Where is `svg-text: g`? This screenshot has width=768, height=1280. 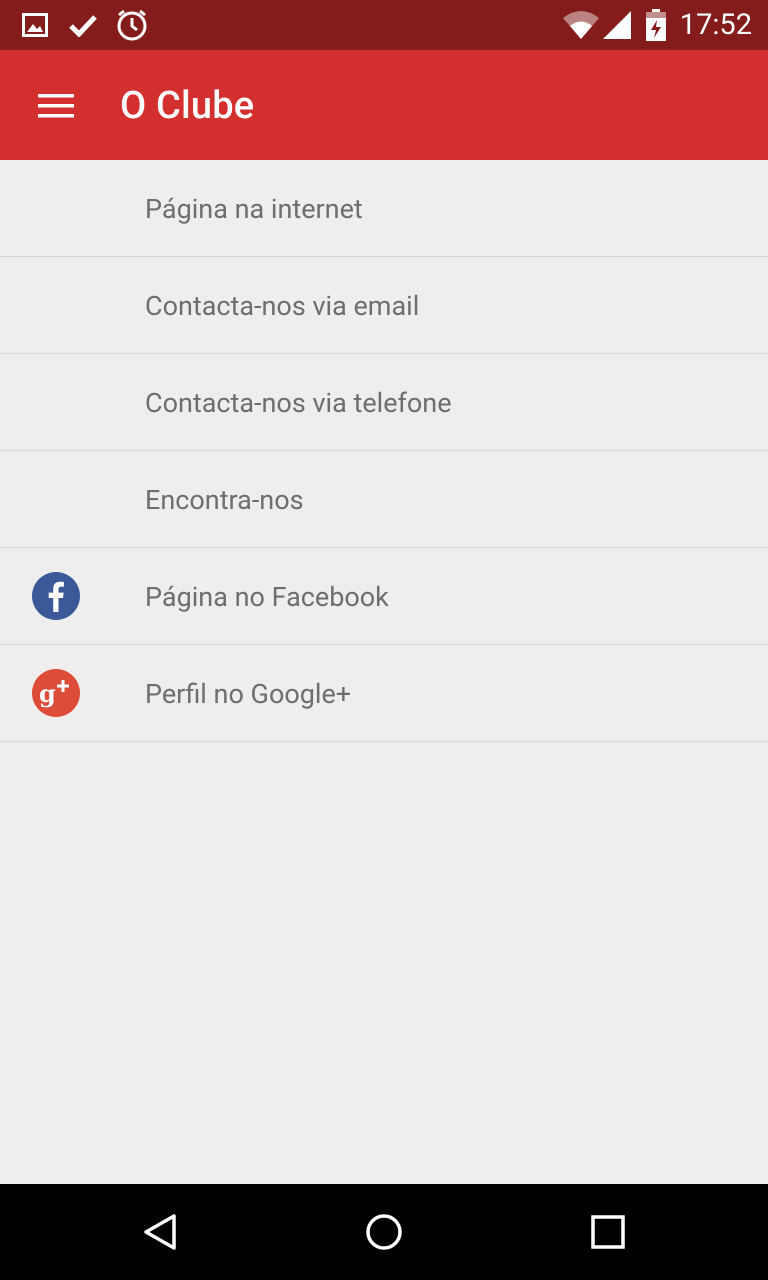
svg-text: g is located at coordinates (47, 693).